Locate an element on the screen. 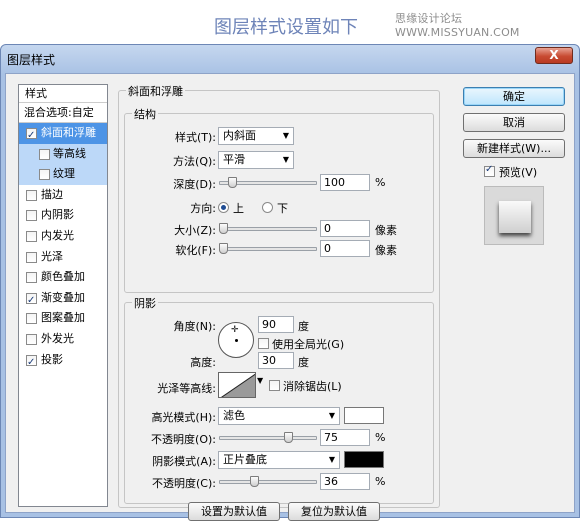 This screenshot has width=580, height=521. highlight-mode-label: 高光模式(H): is located at coordinates (183, 417).